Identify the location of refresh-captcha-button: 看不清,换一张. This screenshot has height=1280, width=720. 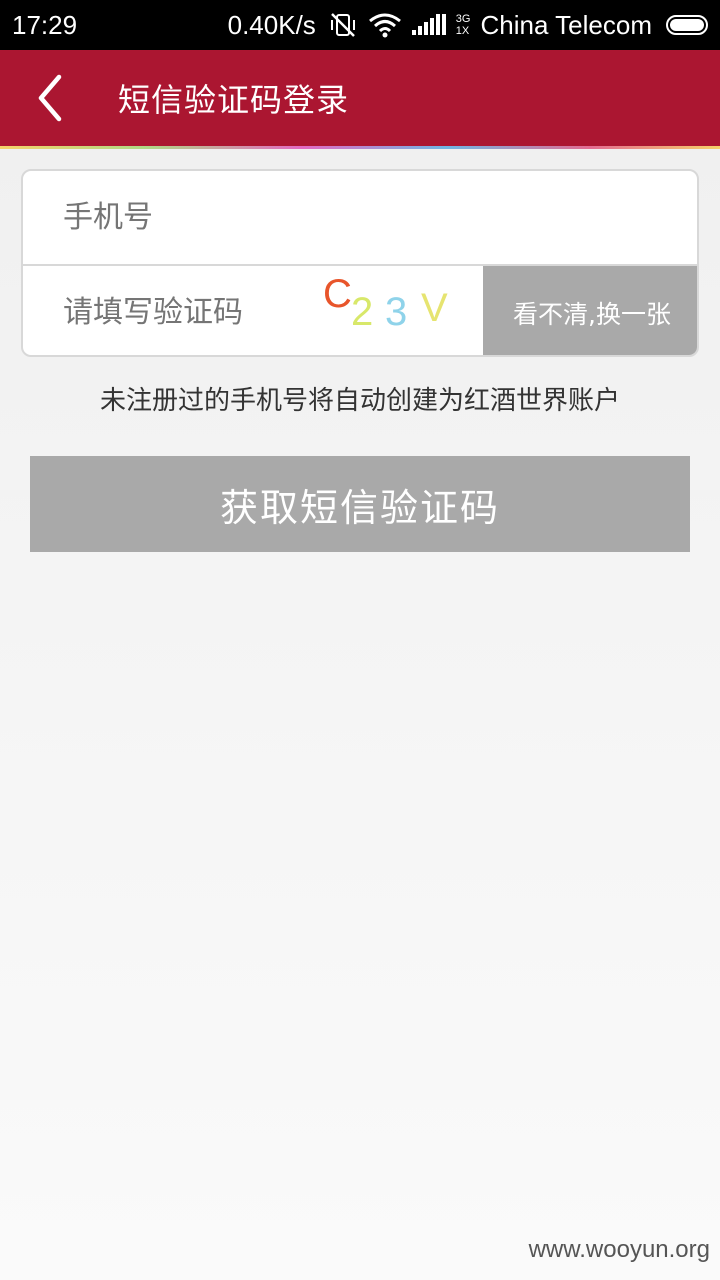
(590, 310).